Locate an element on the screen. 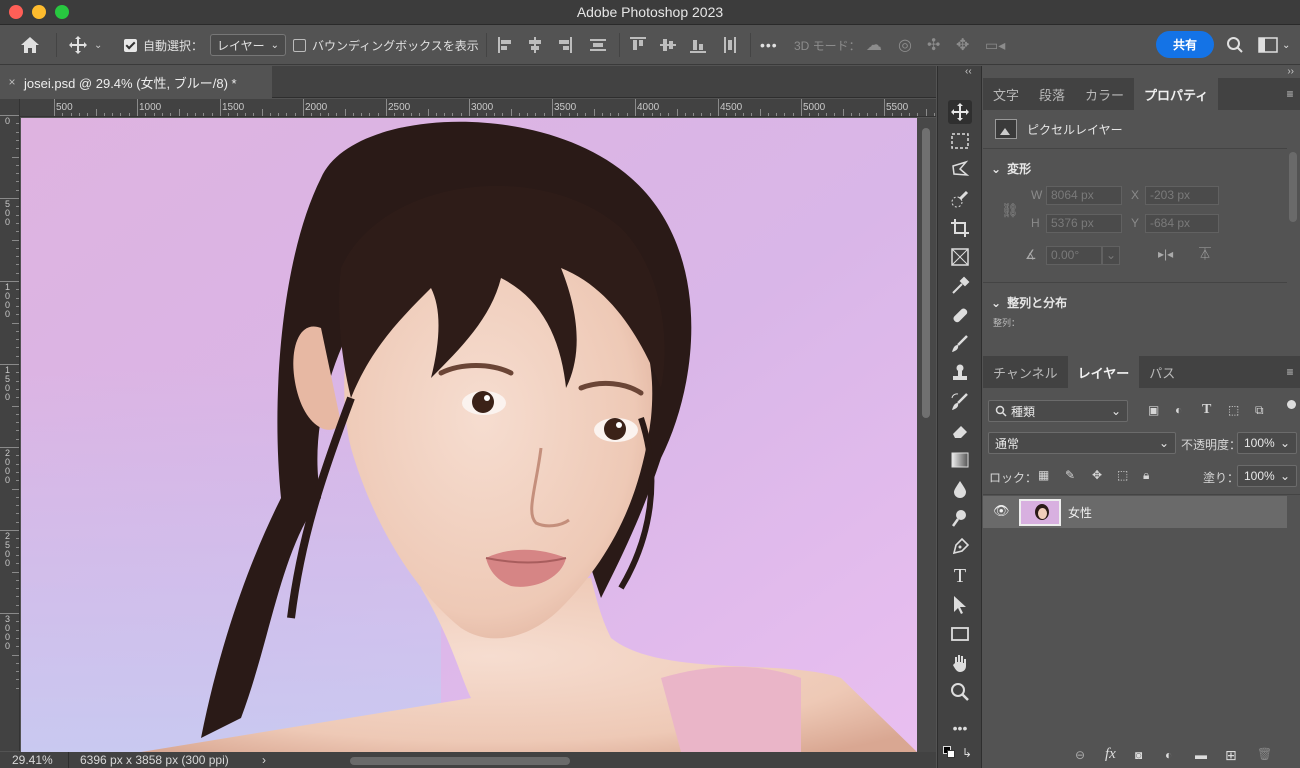 Image resolution: width=1300 pixels, height=768 pixels. default-colors-icon is located at coordinates (949, 752).